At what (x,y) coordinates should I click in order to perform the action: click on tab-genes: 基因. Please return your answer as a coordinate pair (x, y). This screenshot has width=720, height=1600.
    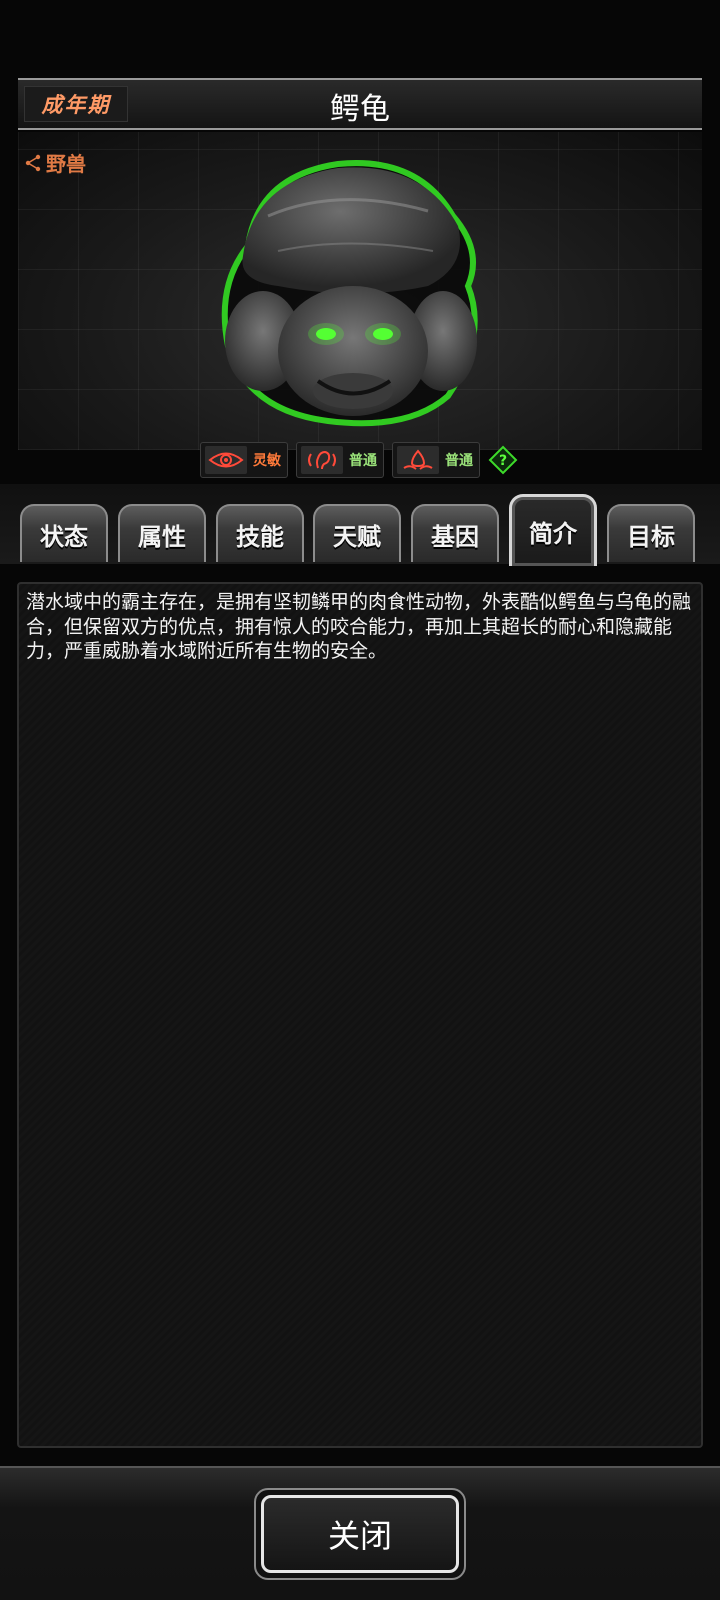
    Looking at the image, I should click on (455, 533).